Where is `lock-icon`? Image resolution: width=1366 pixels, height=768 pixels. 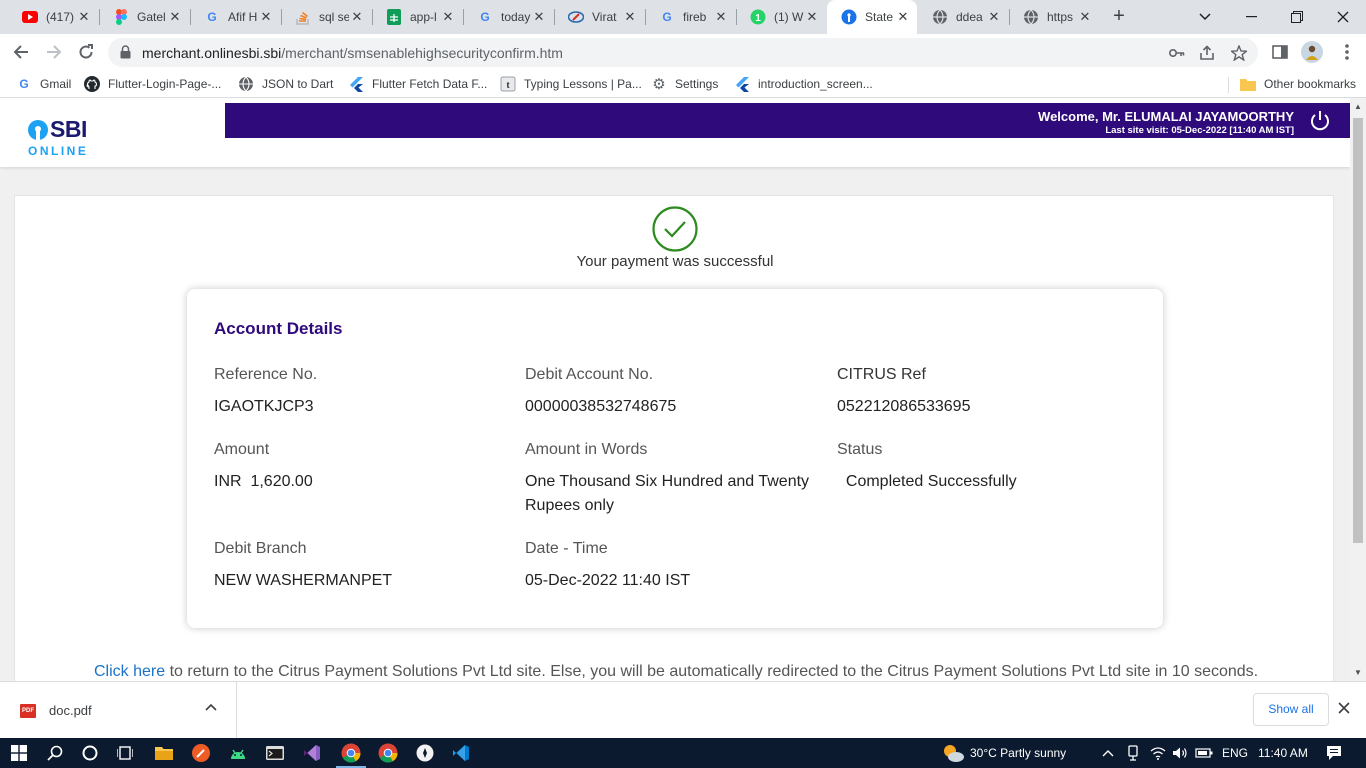
lock-icon is located at coordinates (125, 54).